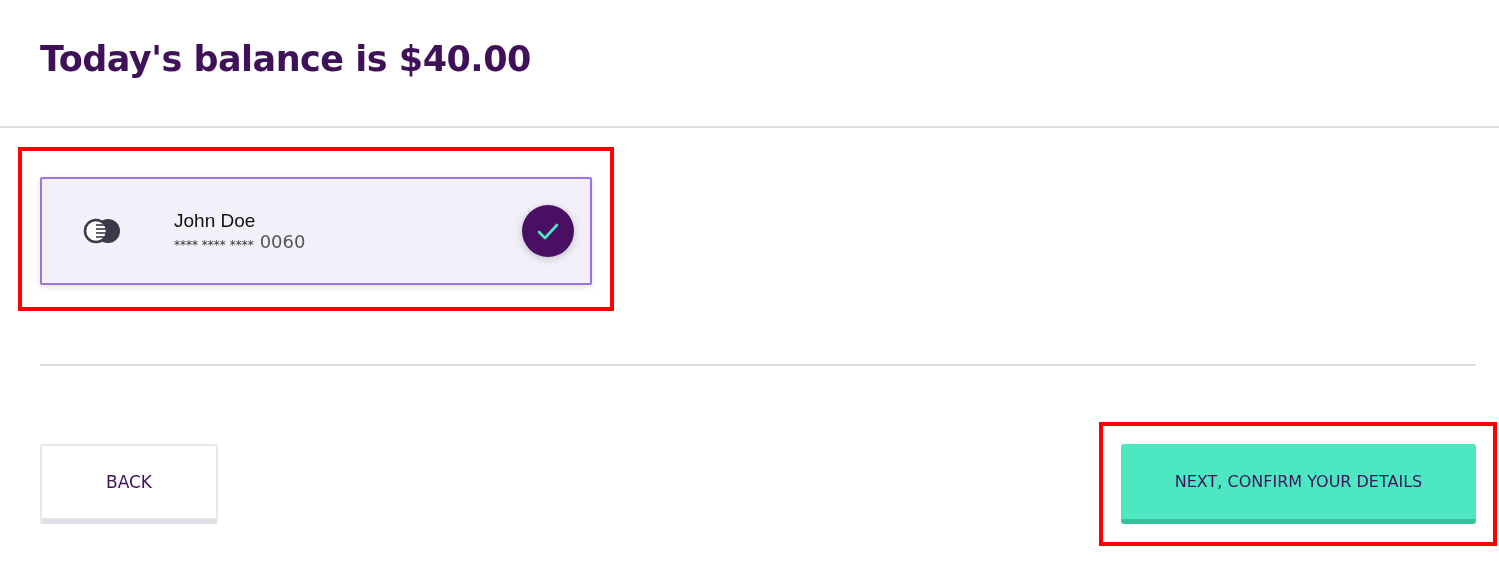 The height and width of the screenshot is (578, 1499). I want to click on back-button: BACK, so click(129, 484).